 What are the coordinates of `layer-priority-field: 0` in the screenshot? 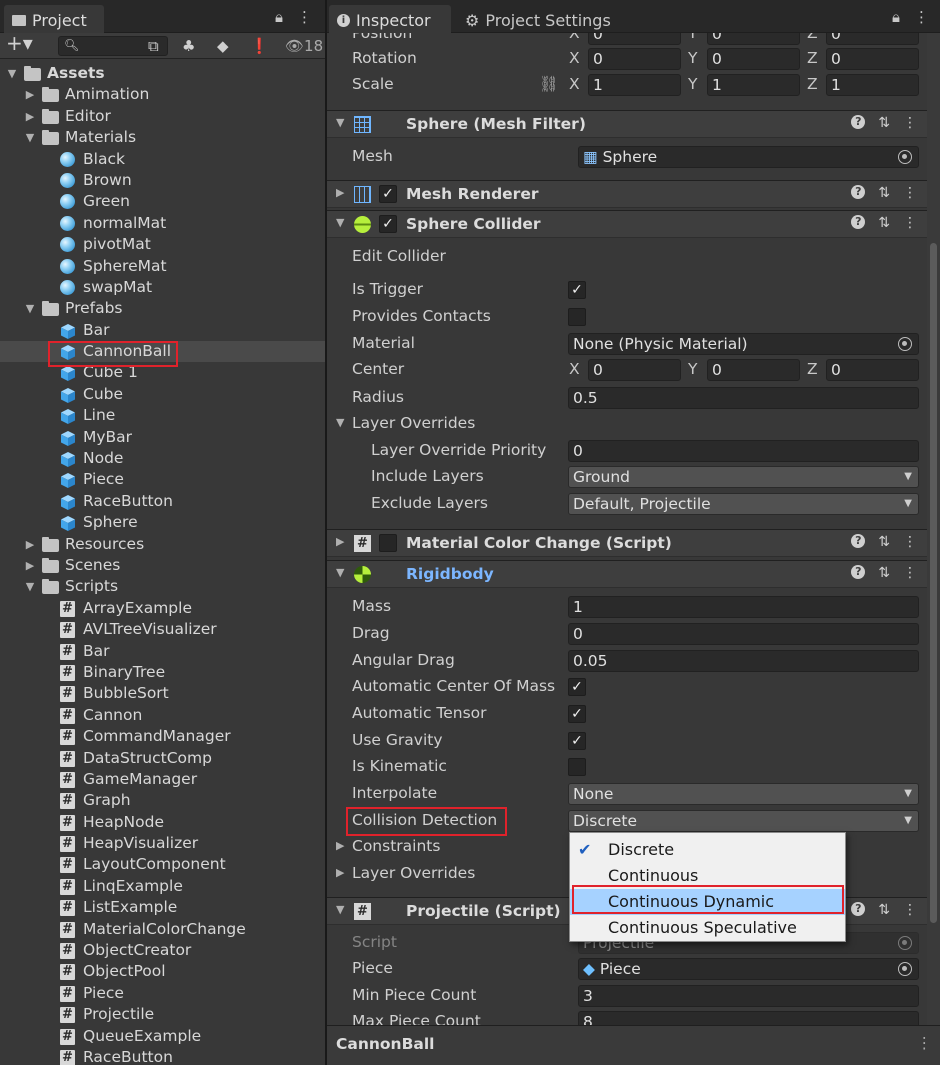 It's located at (743, 451).